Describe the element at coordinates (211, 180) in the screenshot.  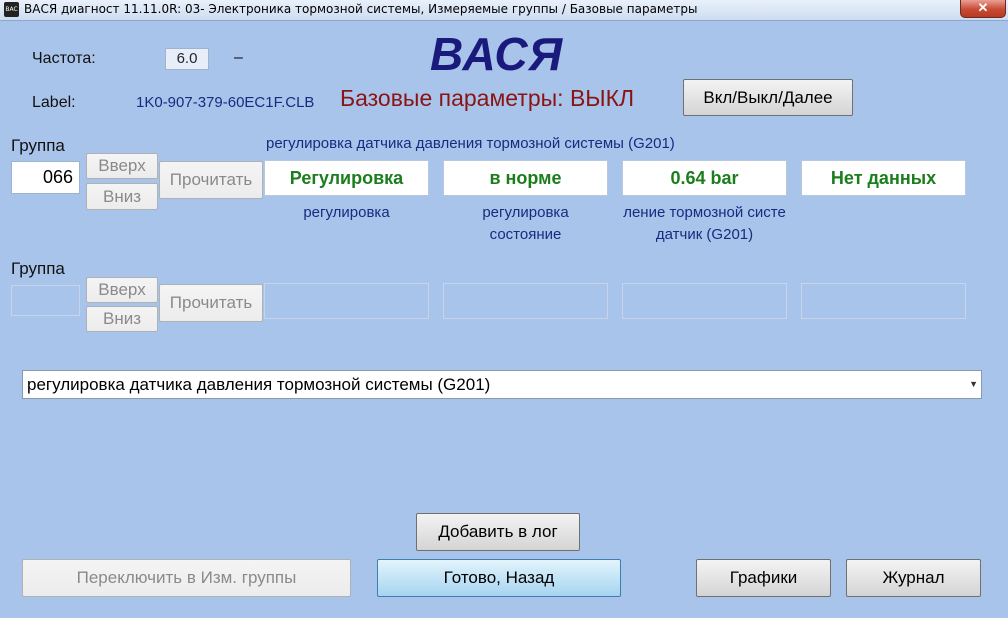
I see `group1-read-button: Прочитать` at that location.